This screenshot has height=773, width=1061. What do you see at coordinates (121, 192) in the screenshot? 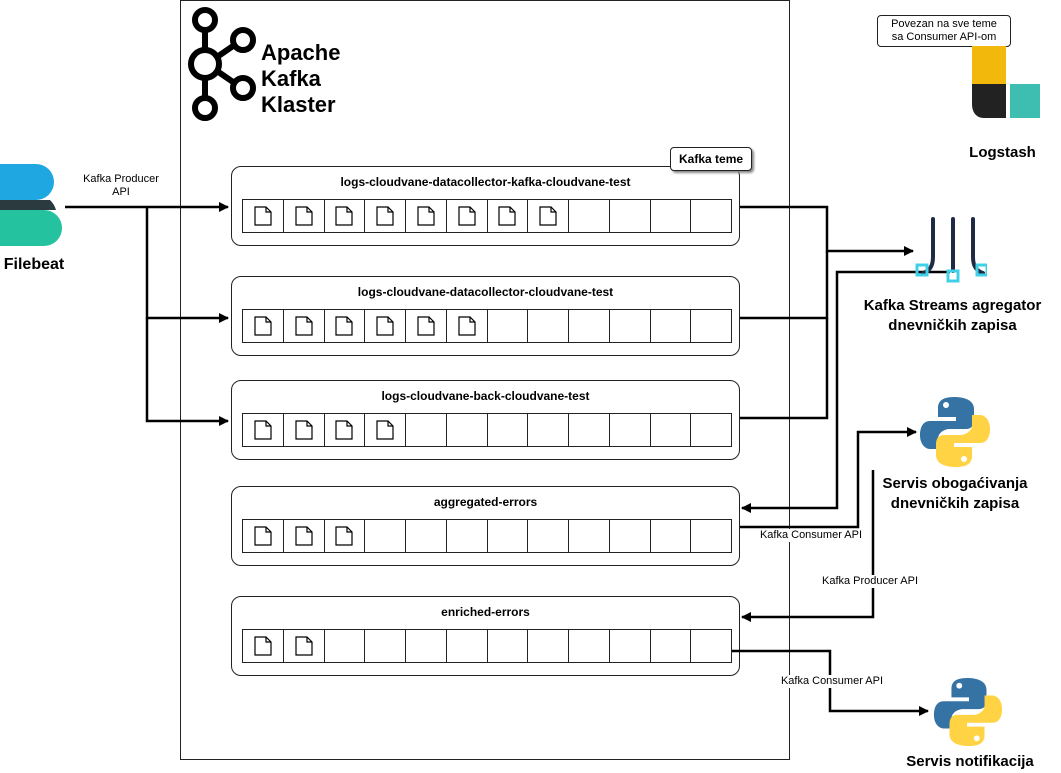
I see `edge-label-producer-line: API` at bounding box center [121, 192].